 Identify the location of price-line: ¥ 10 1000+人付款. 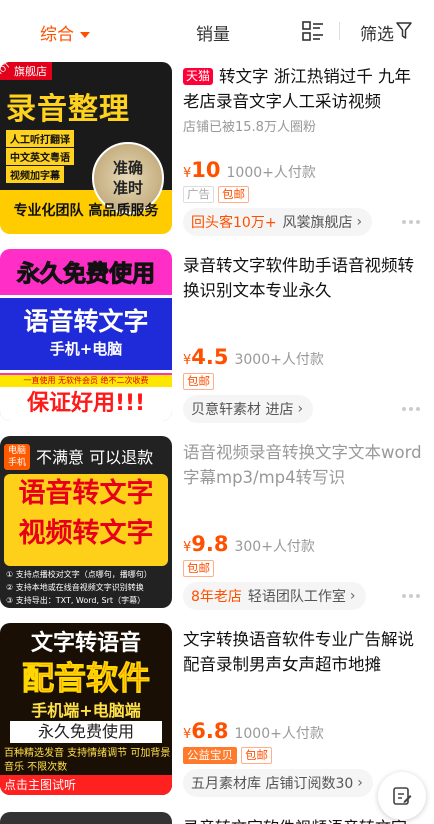
(249, 170).